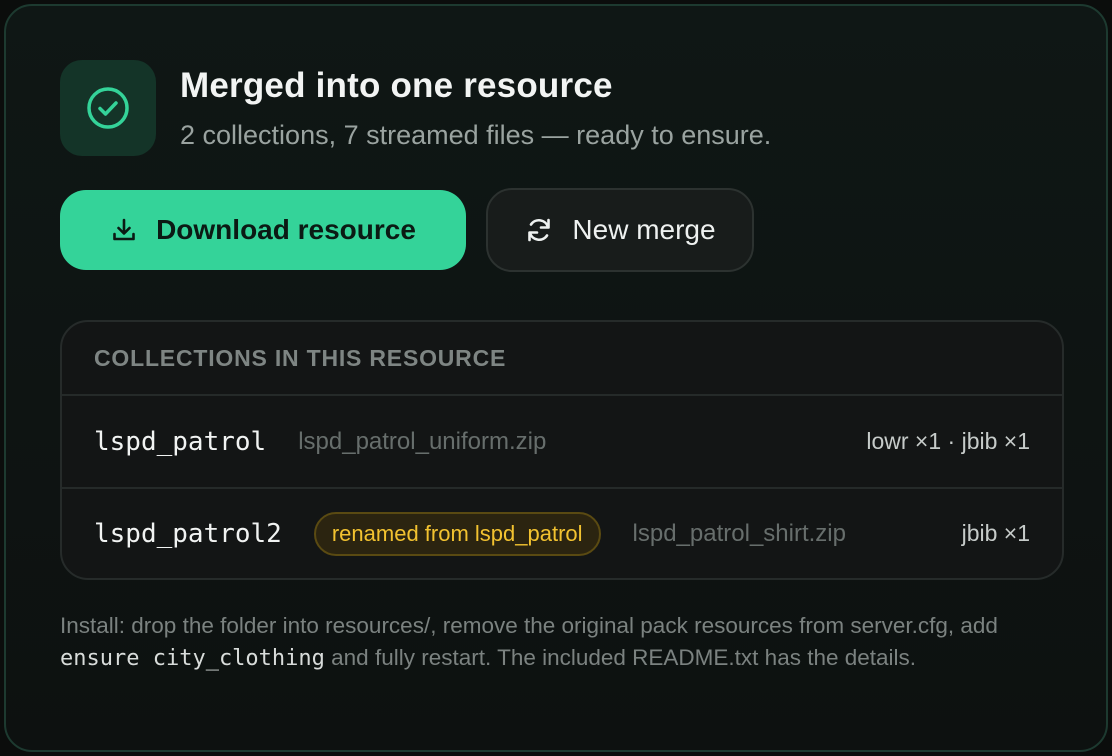 Image resolution: width=1112 pixels, height=756 pixels. Describe the element at coordinates (188, 533) in the screenshot. I see `collection-name: lspd_patrol2` at that location.